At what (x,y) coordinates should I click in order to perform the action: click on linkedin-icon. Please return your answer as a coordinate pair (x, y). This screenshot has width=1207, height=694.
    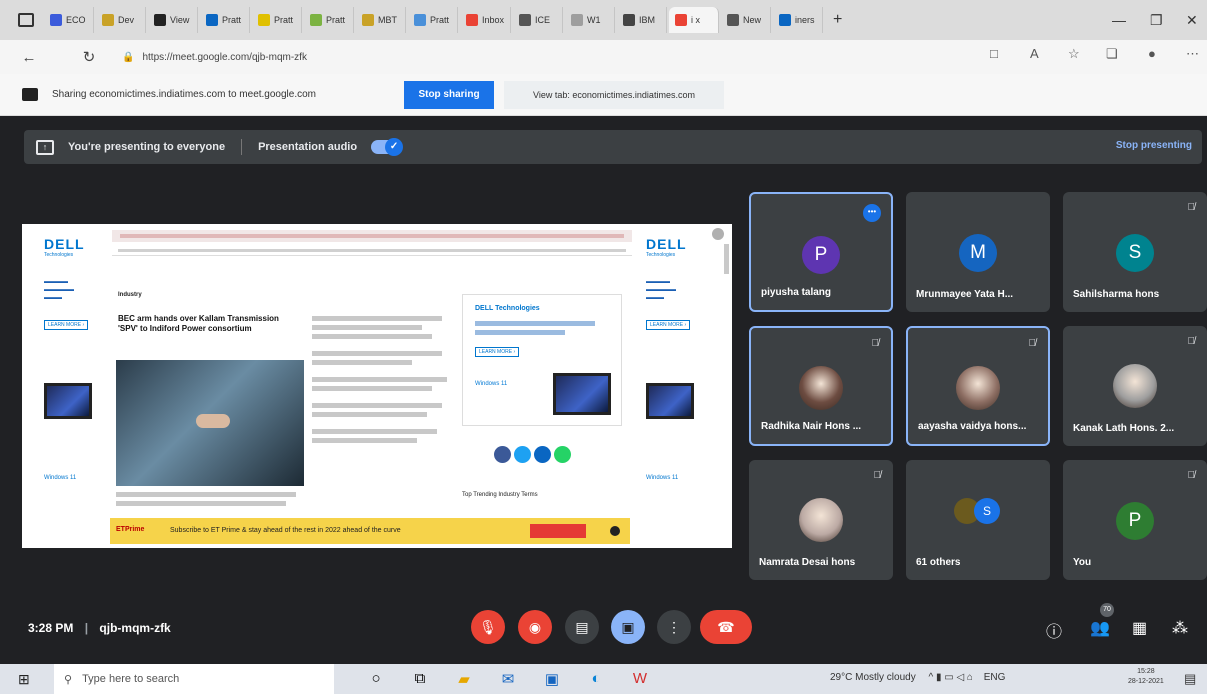
    Looking at the image, I should click on (542, 454).